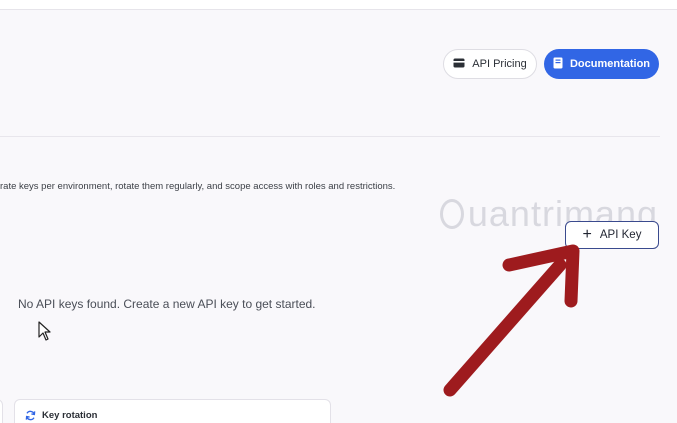  I want to click on add-api-key-button: + API Key, so click(612, 235).